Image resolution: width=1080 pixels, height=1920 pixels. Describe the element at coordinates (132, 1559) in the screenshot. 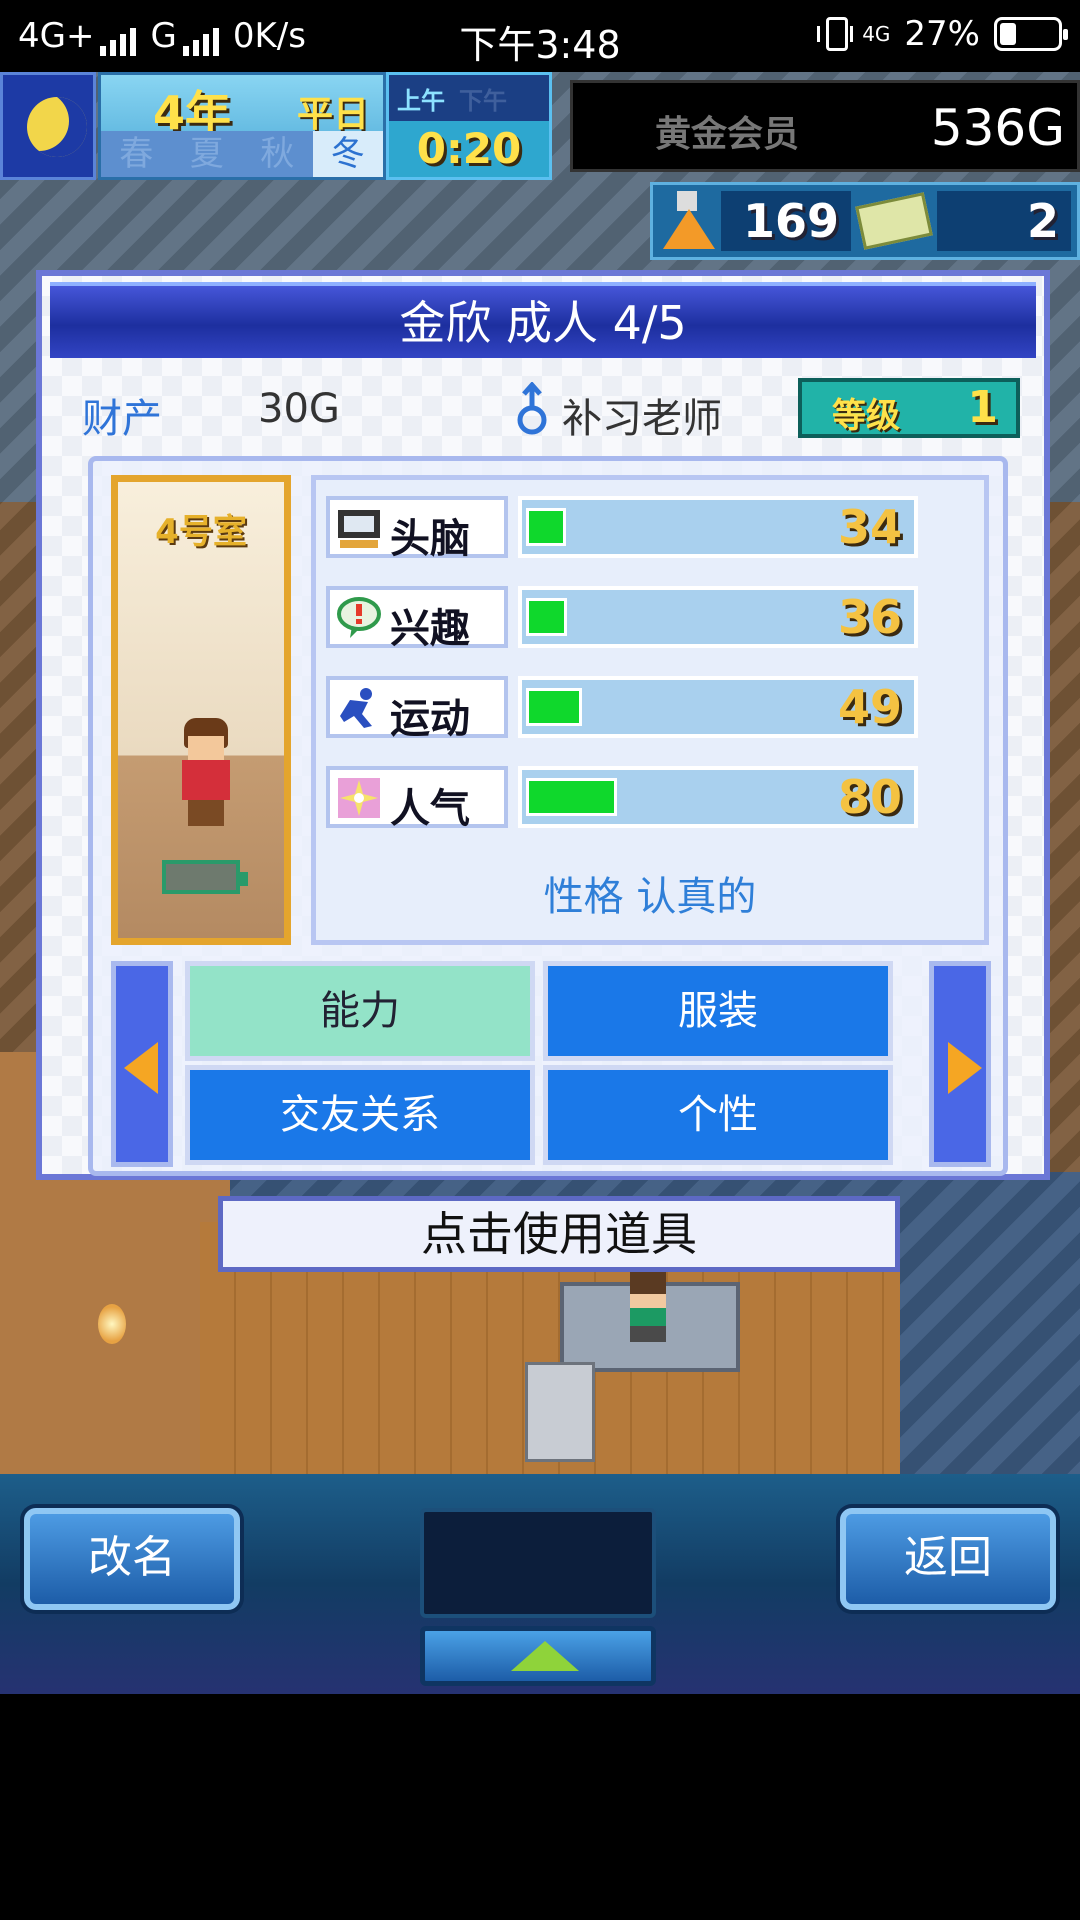

I see `rename-button: 改名` at that location.